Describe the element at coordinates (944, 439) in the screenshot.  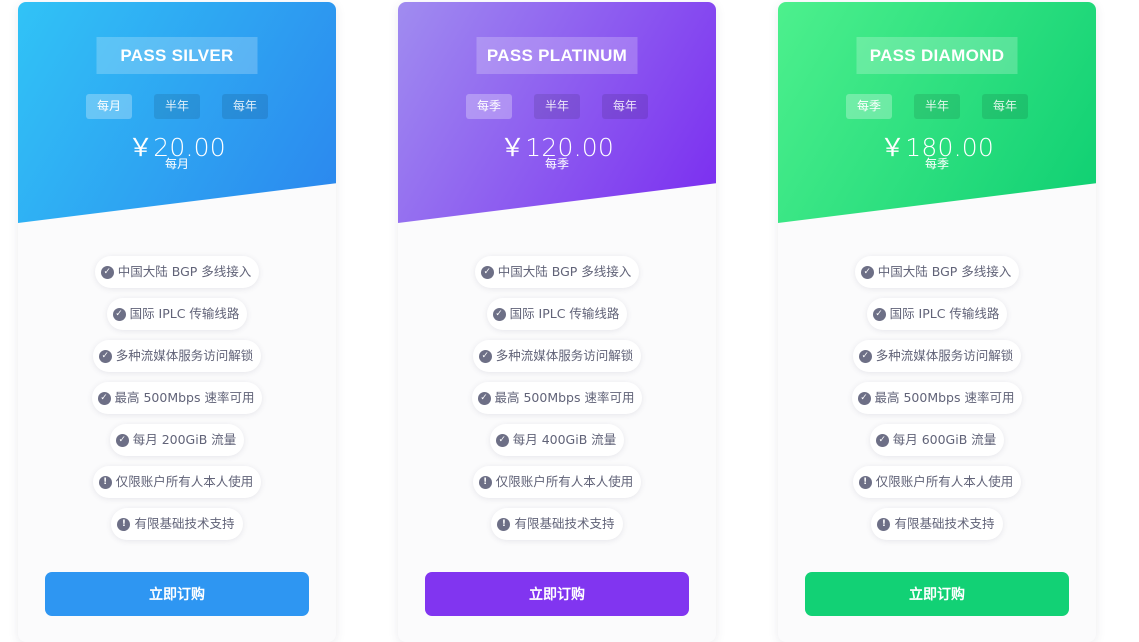
I see `feature-label: 每月 600GiB 流量` at that location.